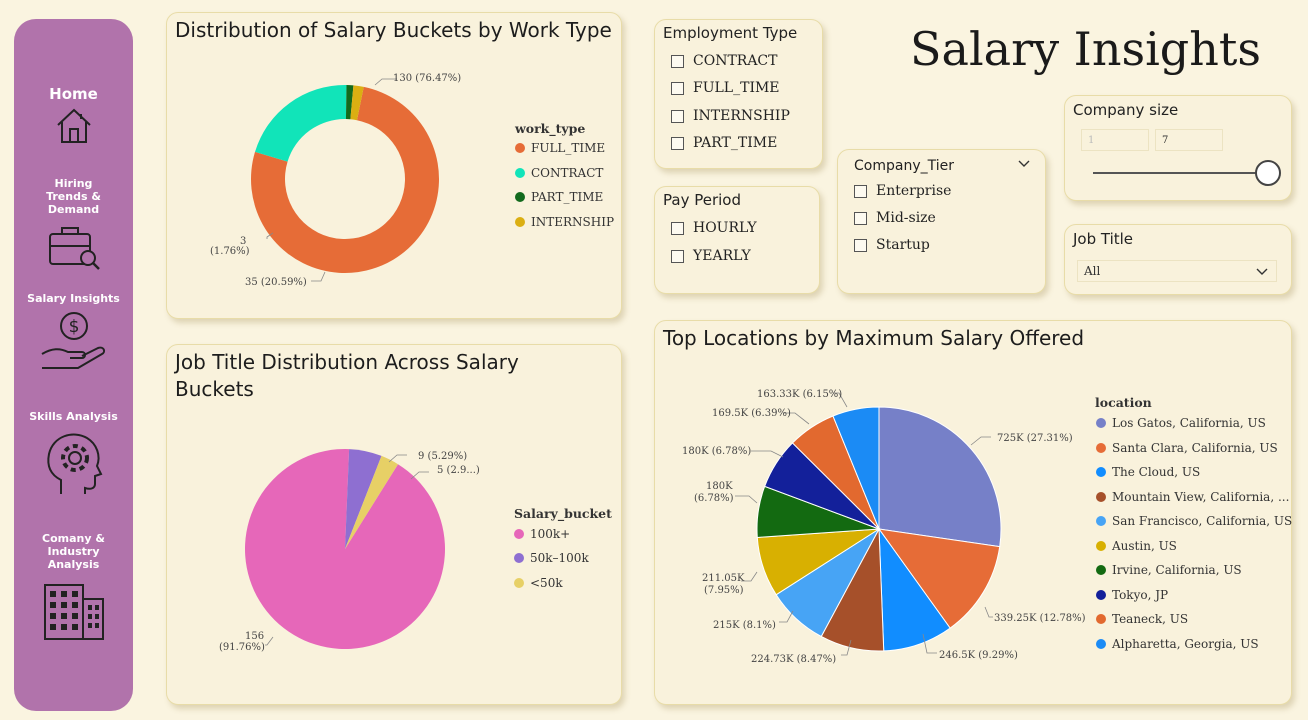  I want to click on option-full-time: FULL_TIME, so click(725, 88).